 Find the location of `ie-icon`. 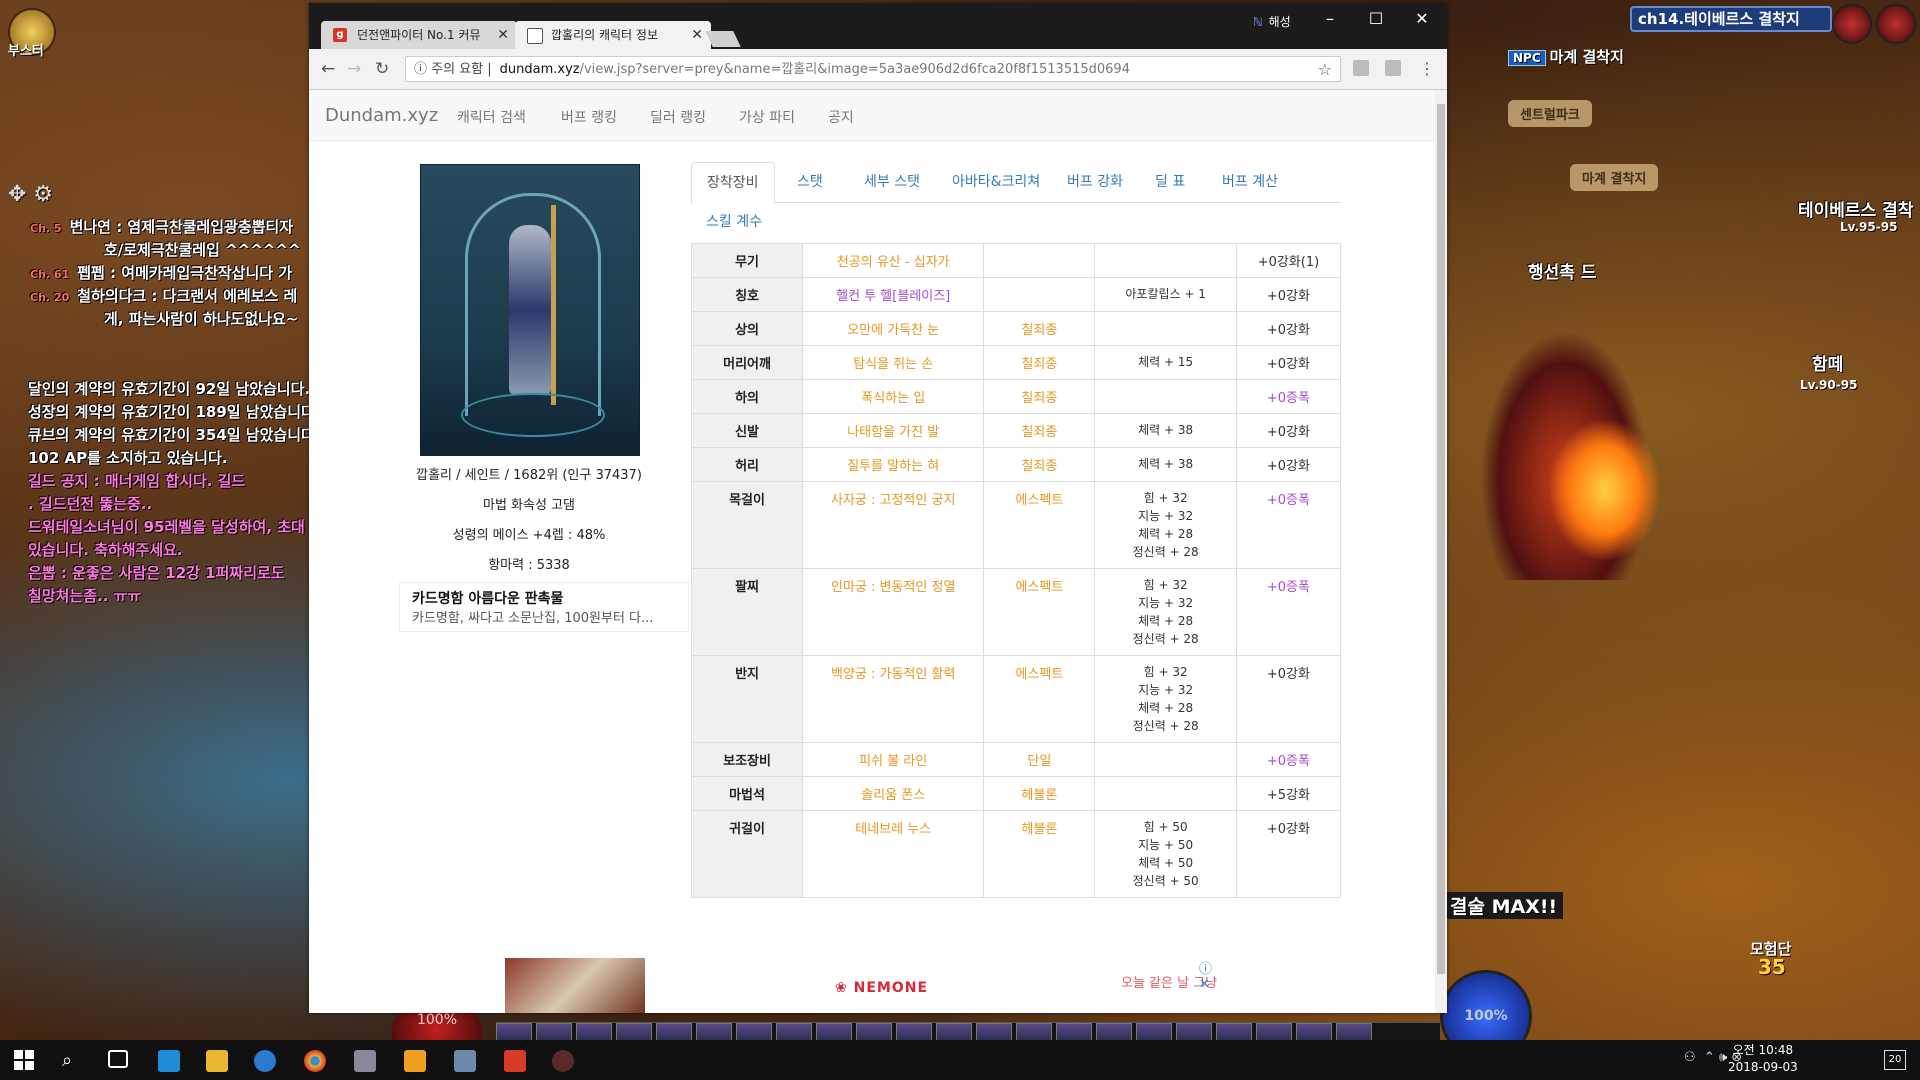

ie-icon is located at coordinates (265, 1061).